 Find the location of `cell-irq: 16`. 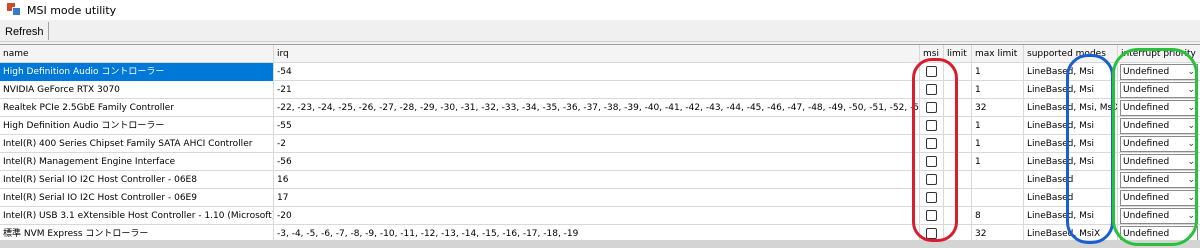

cell-irq: 16 is located at coordinates (597, 180).